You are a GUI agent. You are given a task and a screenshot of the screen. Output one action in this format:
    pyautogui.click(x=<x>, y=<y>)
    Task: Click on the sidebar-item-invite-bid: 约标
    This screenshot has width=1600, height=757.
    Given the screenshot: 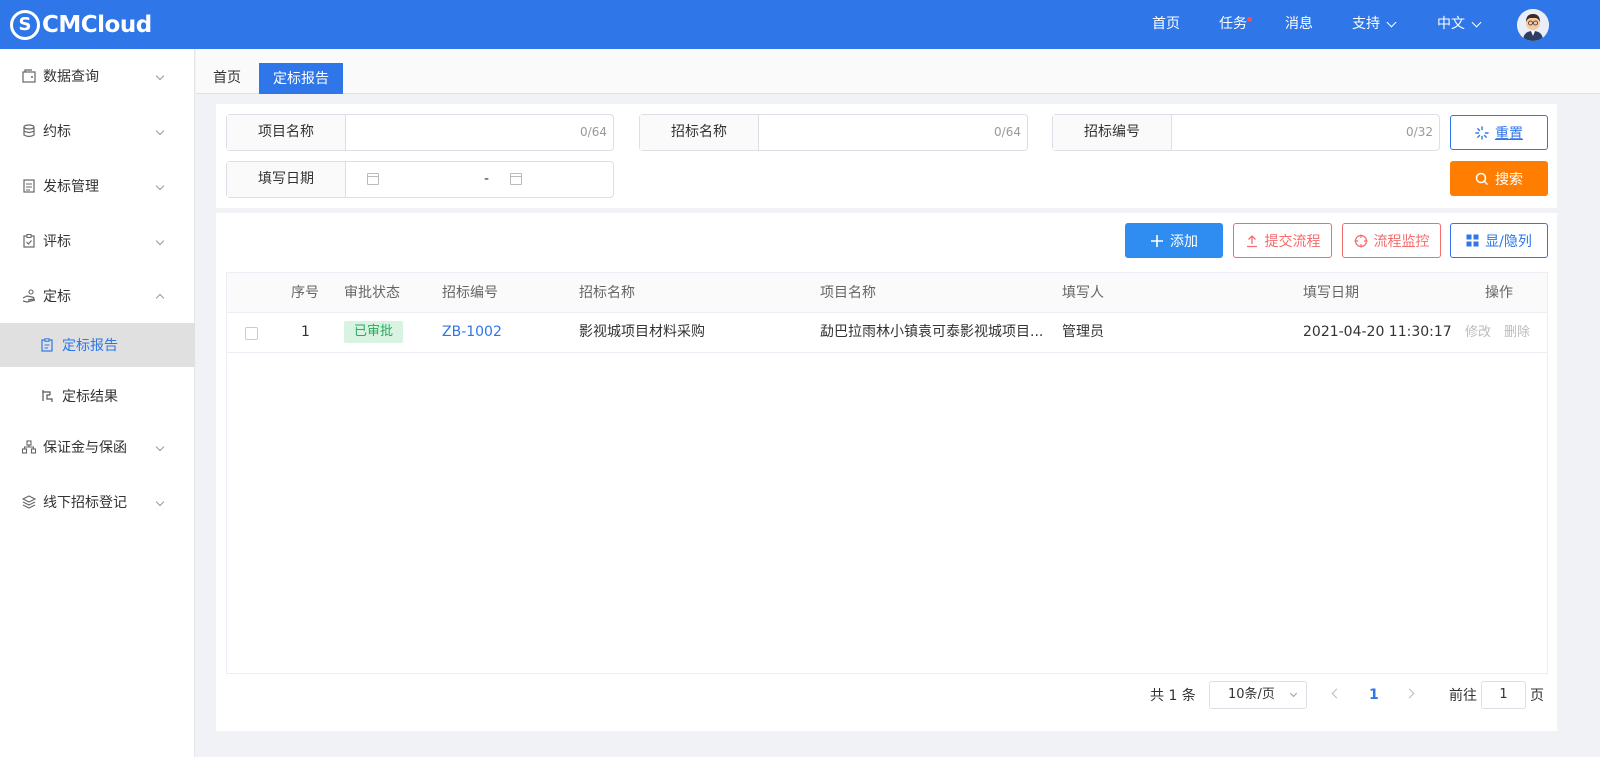 What is the action you would take?
    pyautogui.click(x=97, y=131)
    